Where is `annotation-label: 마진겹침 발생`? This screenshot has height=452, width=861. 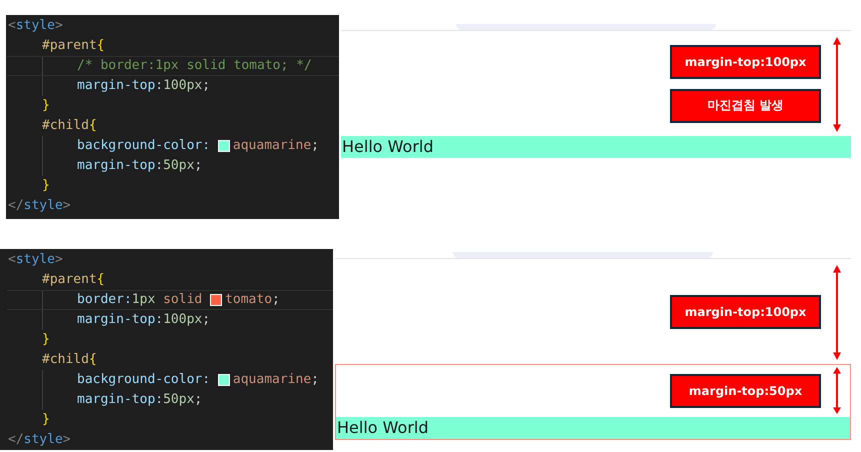
annotation-label: 마진겹침 발생 is located at coordinates (745, 105).